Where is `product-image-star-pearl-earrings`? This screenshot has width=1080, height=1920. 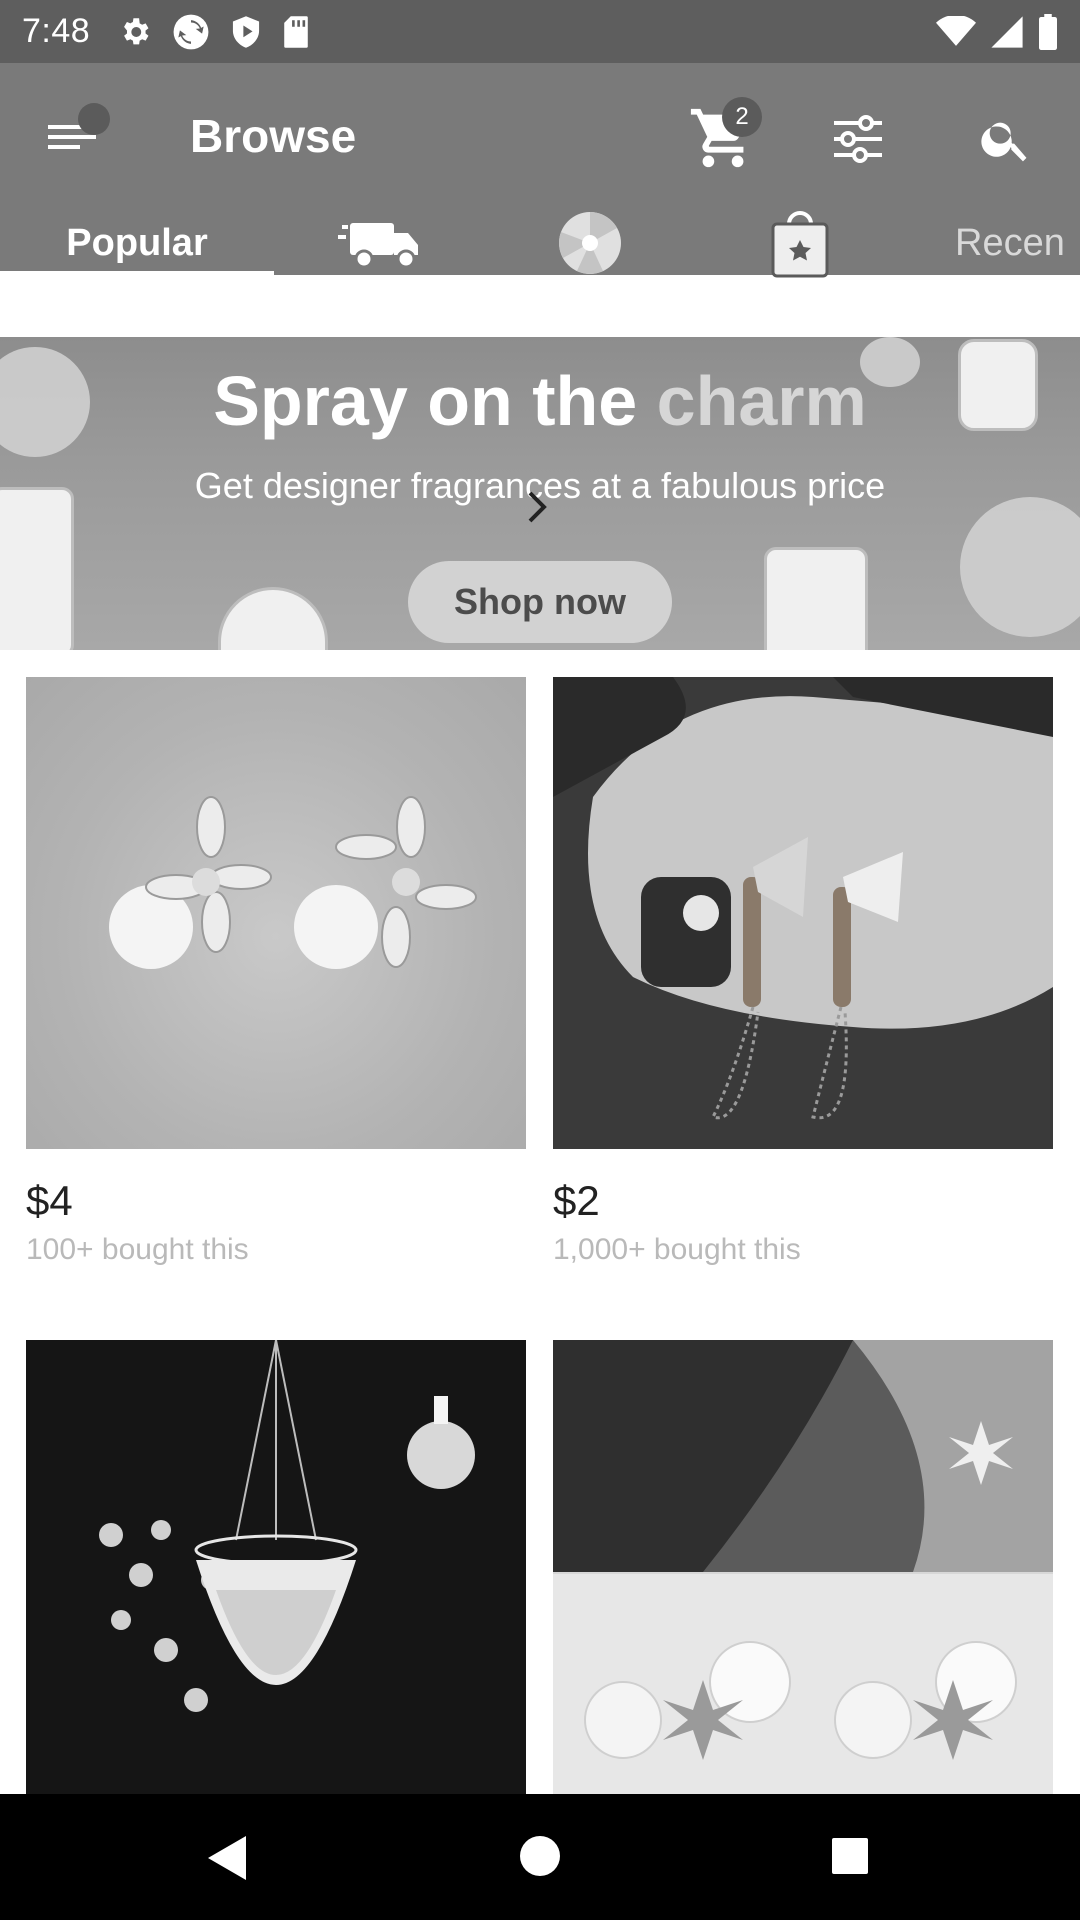
product-image-star-pearl-earrings is located at coordinates (803, 1567).